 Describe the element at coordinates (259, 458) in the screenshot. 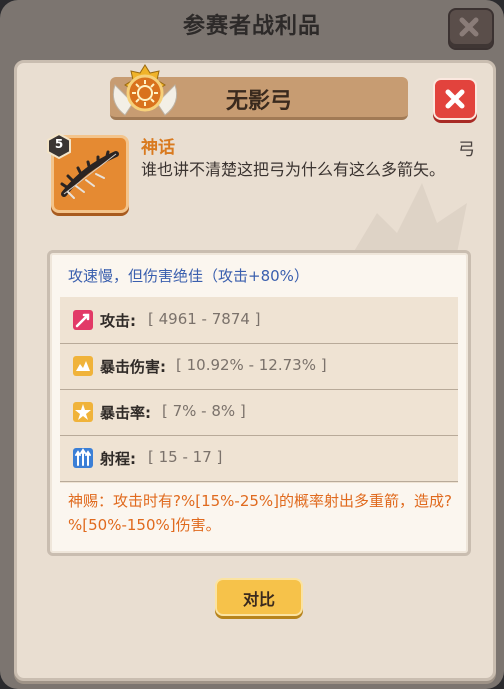

I see `stat-row-range: 射程: [ 15 - 17 ]` at that location.